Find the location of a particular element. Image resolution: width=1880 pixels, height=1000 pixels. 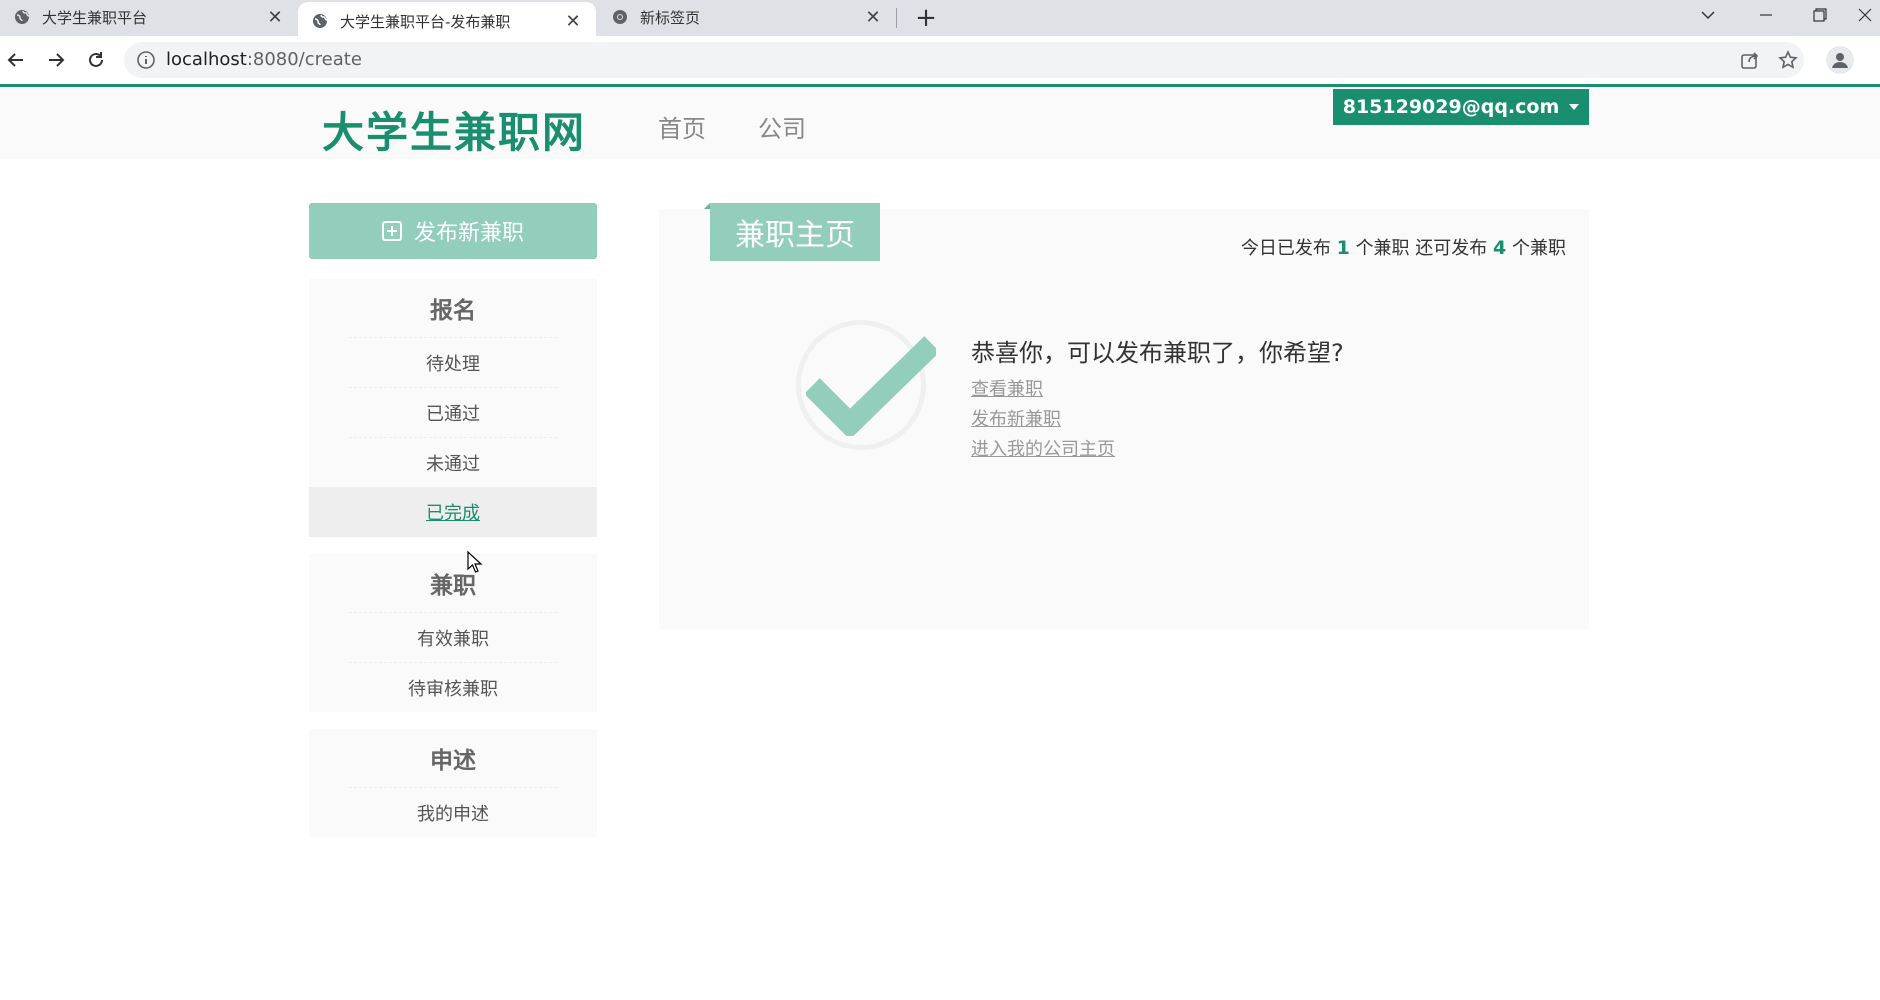

publish-new-job-button: 发布新兼职 is located at coordinates (453, 231).